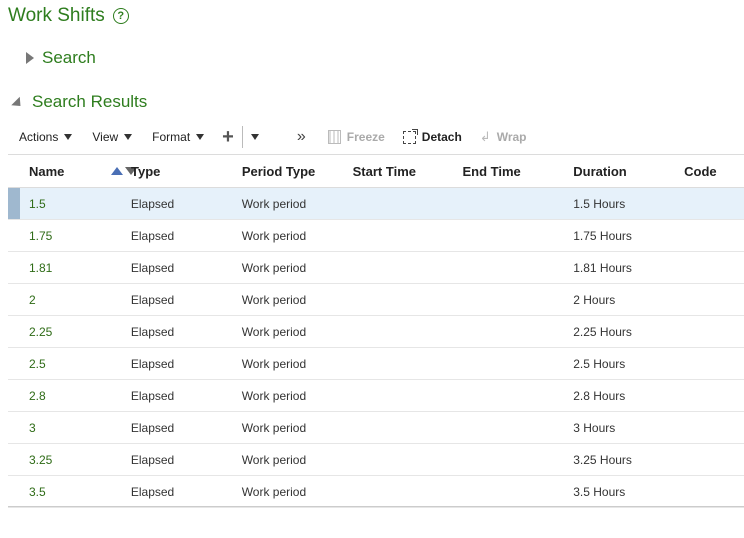 The image size is (744, 538). I want to click on table-bottom-border, so click(376, 506).